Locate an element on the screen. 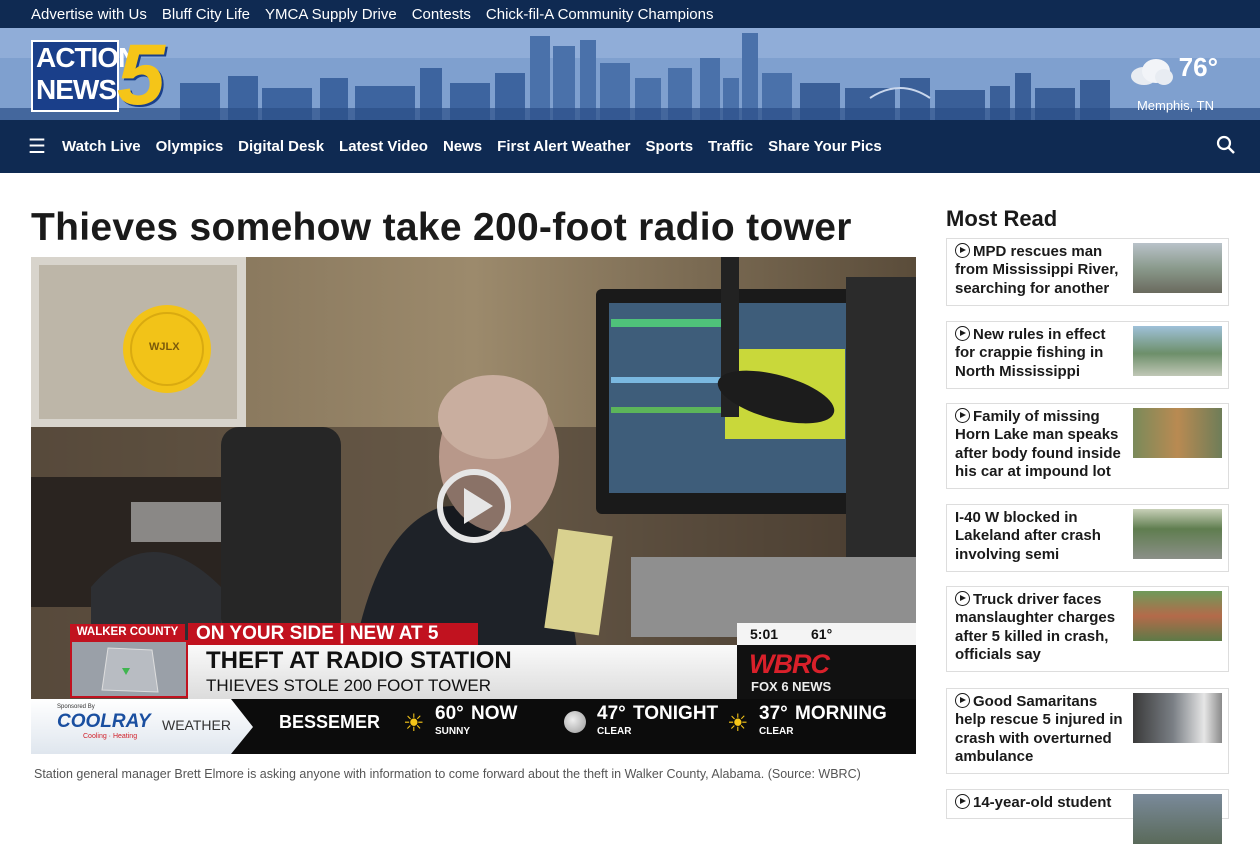 The image size is (1260, 844). search-icon is located at coordinates (1226, 145).